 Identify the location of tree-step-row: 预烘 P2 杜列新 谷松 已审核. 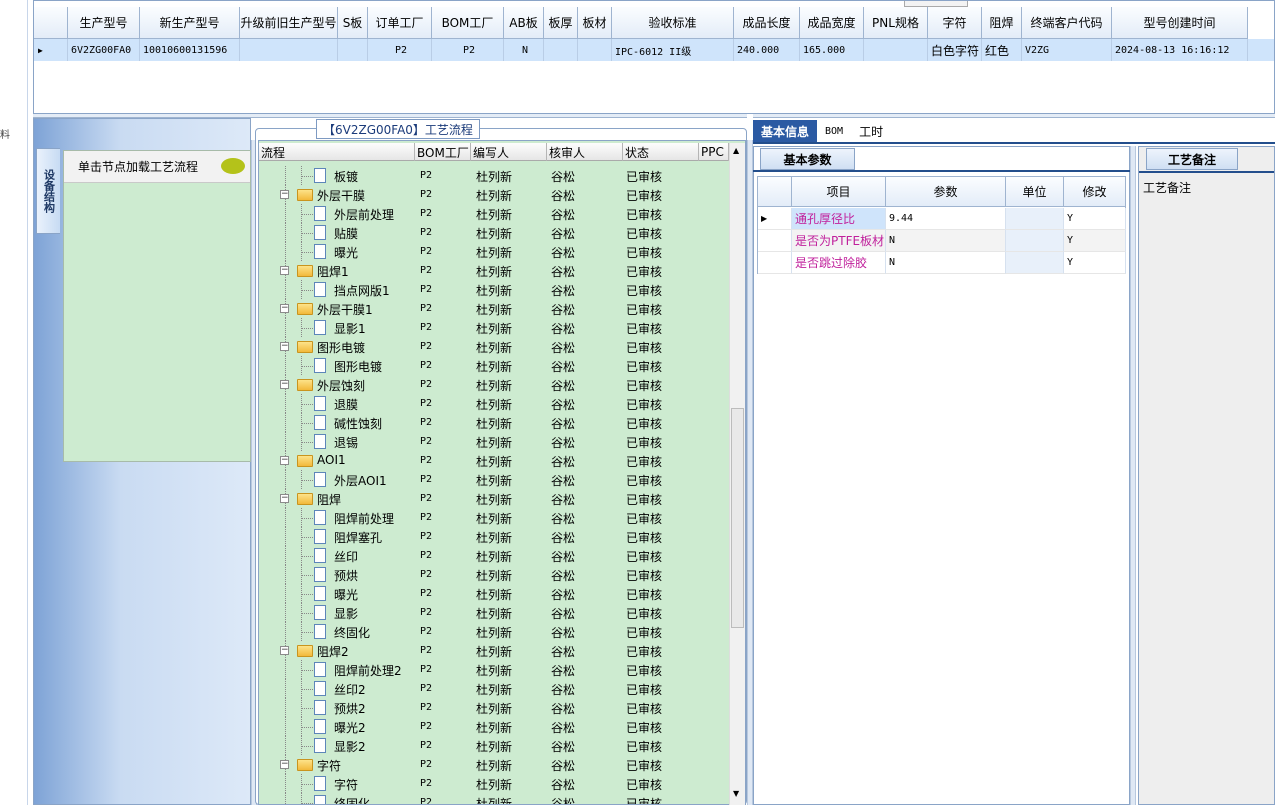
(494, 574).